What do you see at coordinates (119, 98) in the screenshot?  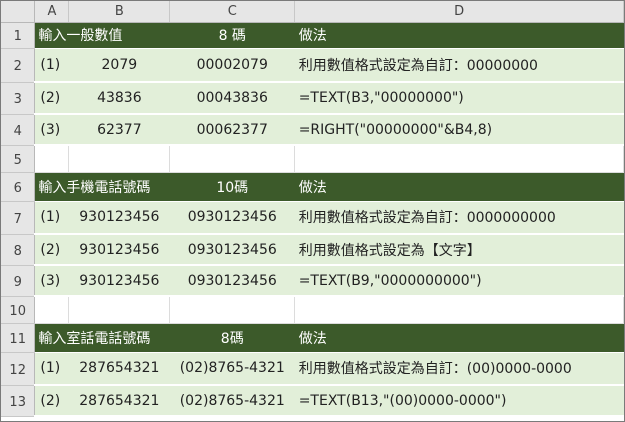 I see `cell-b: 43836` at bounding box center [119, 98].